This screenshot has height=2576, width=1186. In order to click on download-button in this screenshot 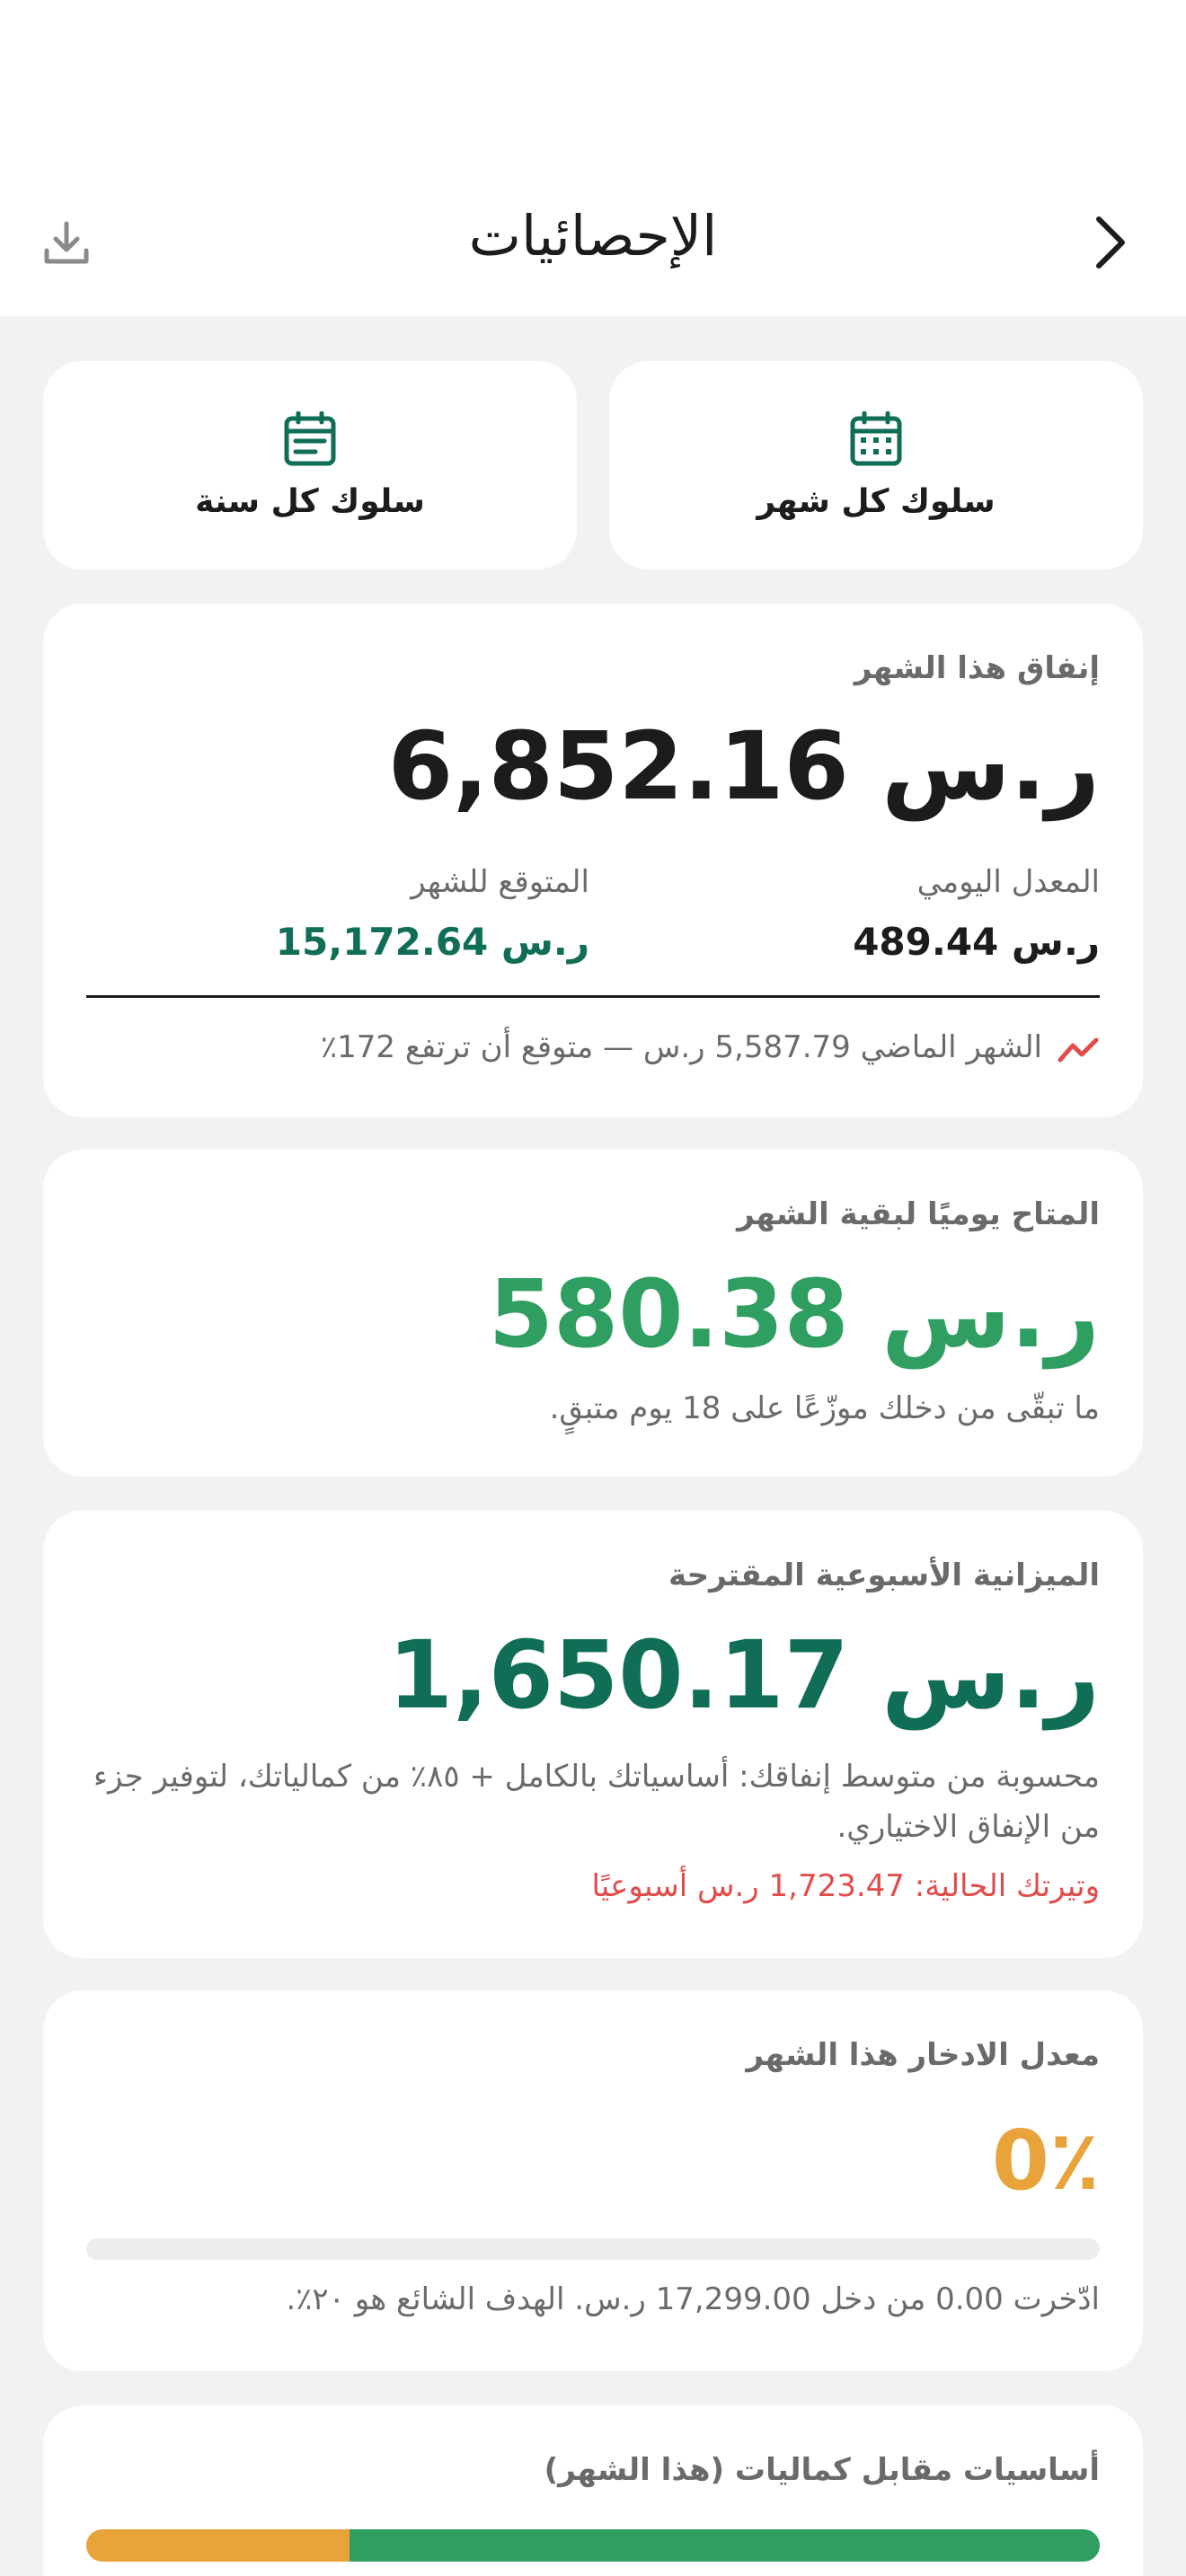, I will do `click(66, 242)`.